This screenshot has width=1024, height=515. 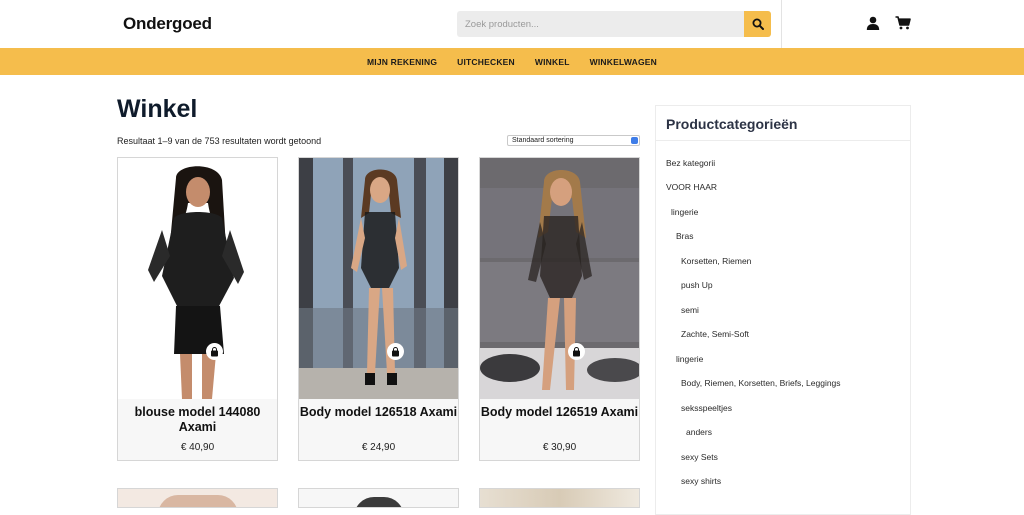 I want to click on product-price: € 30,90, so click(x=559, y=447).